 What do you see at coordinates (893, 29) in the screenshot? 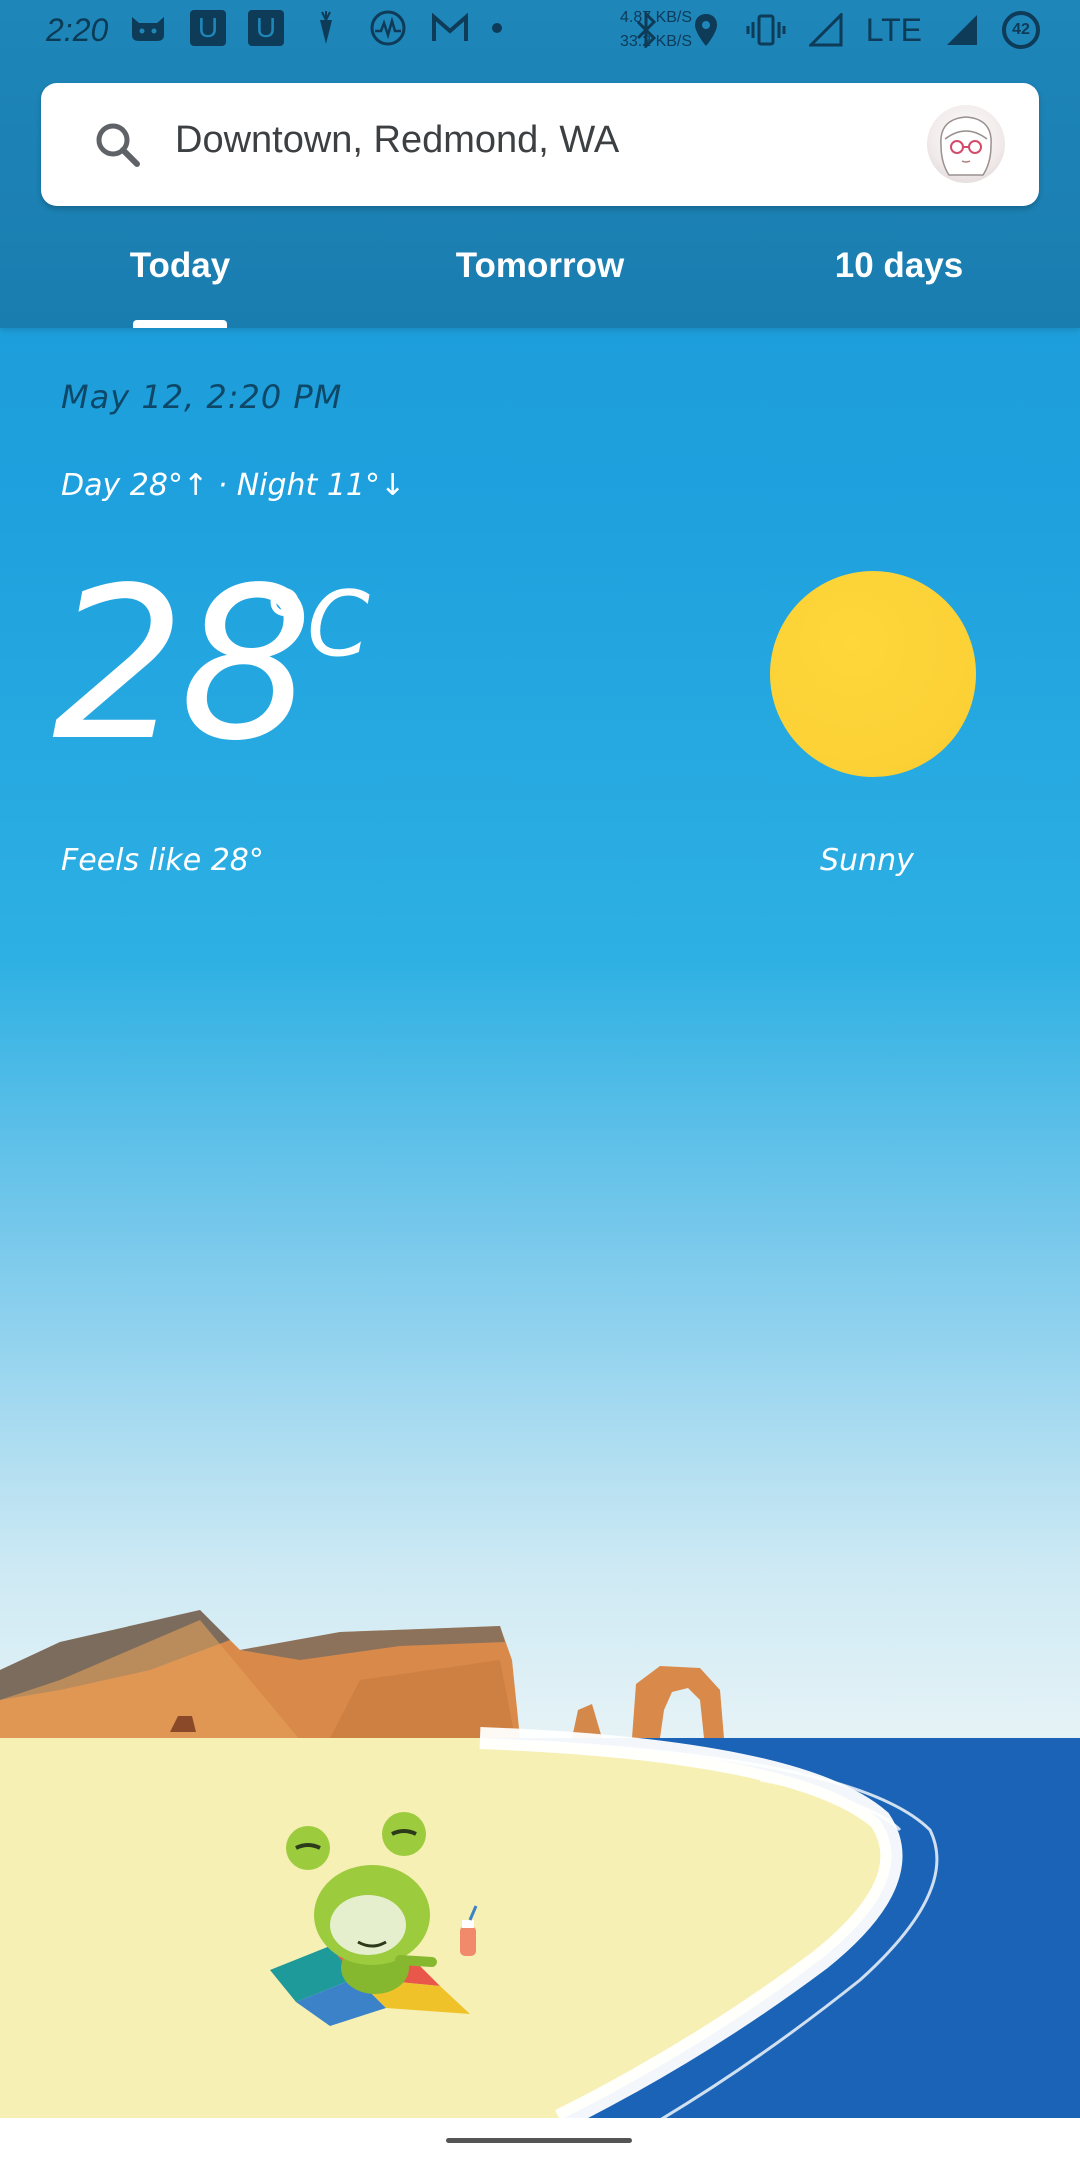
I see `network-type: LTE` at bounding box center [893, 29].